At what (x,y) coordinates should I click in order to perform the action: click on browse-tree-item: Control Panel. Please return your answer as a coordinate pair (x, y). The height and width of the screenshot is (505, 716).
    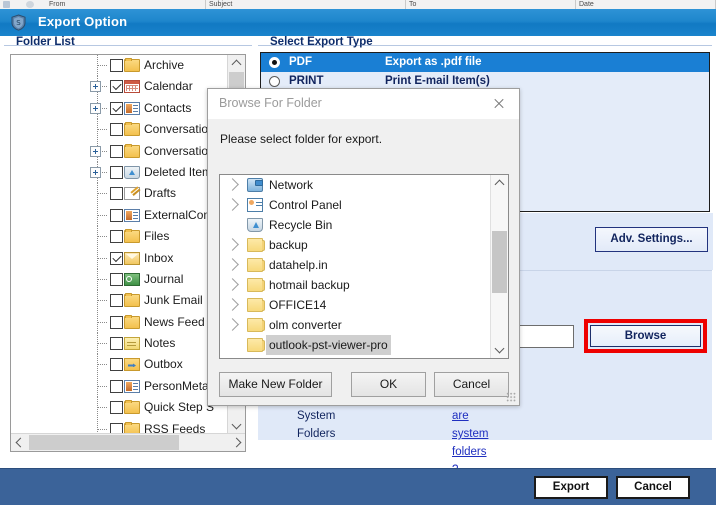
    Looking at the image, I should click on (364, 205).